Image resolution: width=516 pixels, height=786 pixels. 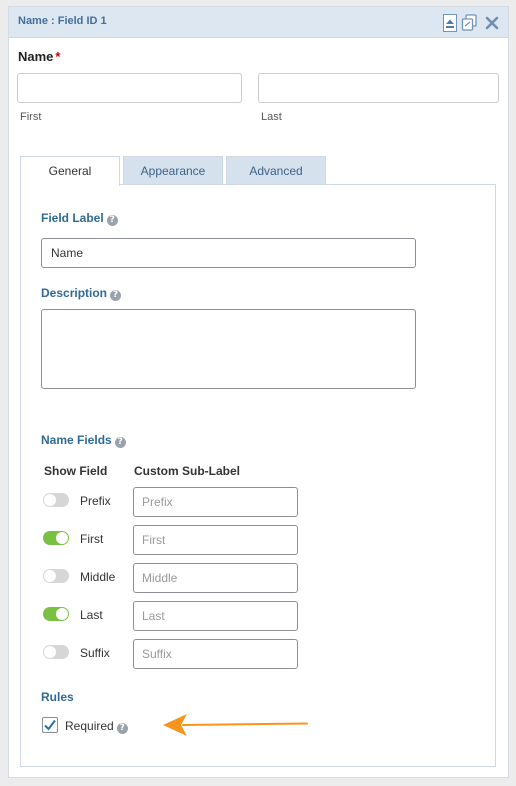 I want to click on middle-toggle, so click(x=56, y=576).